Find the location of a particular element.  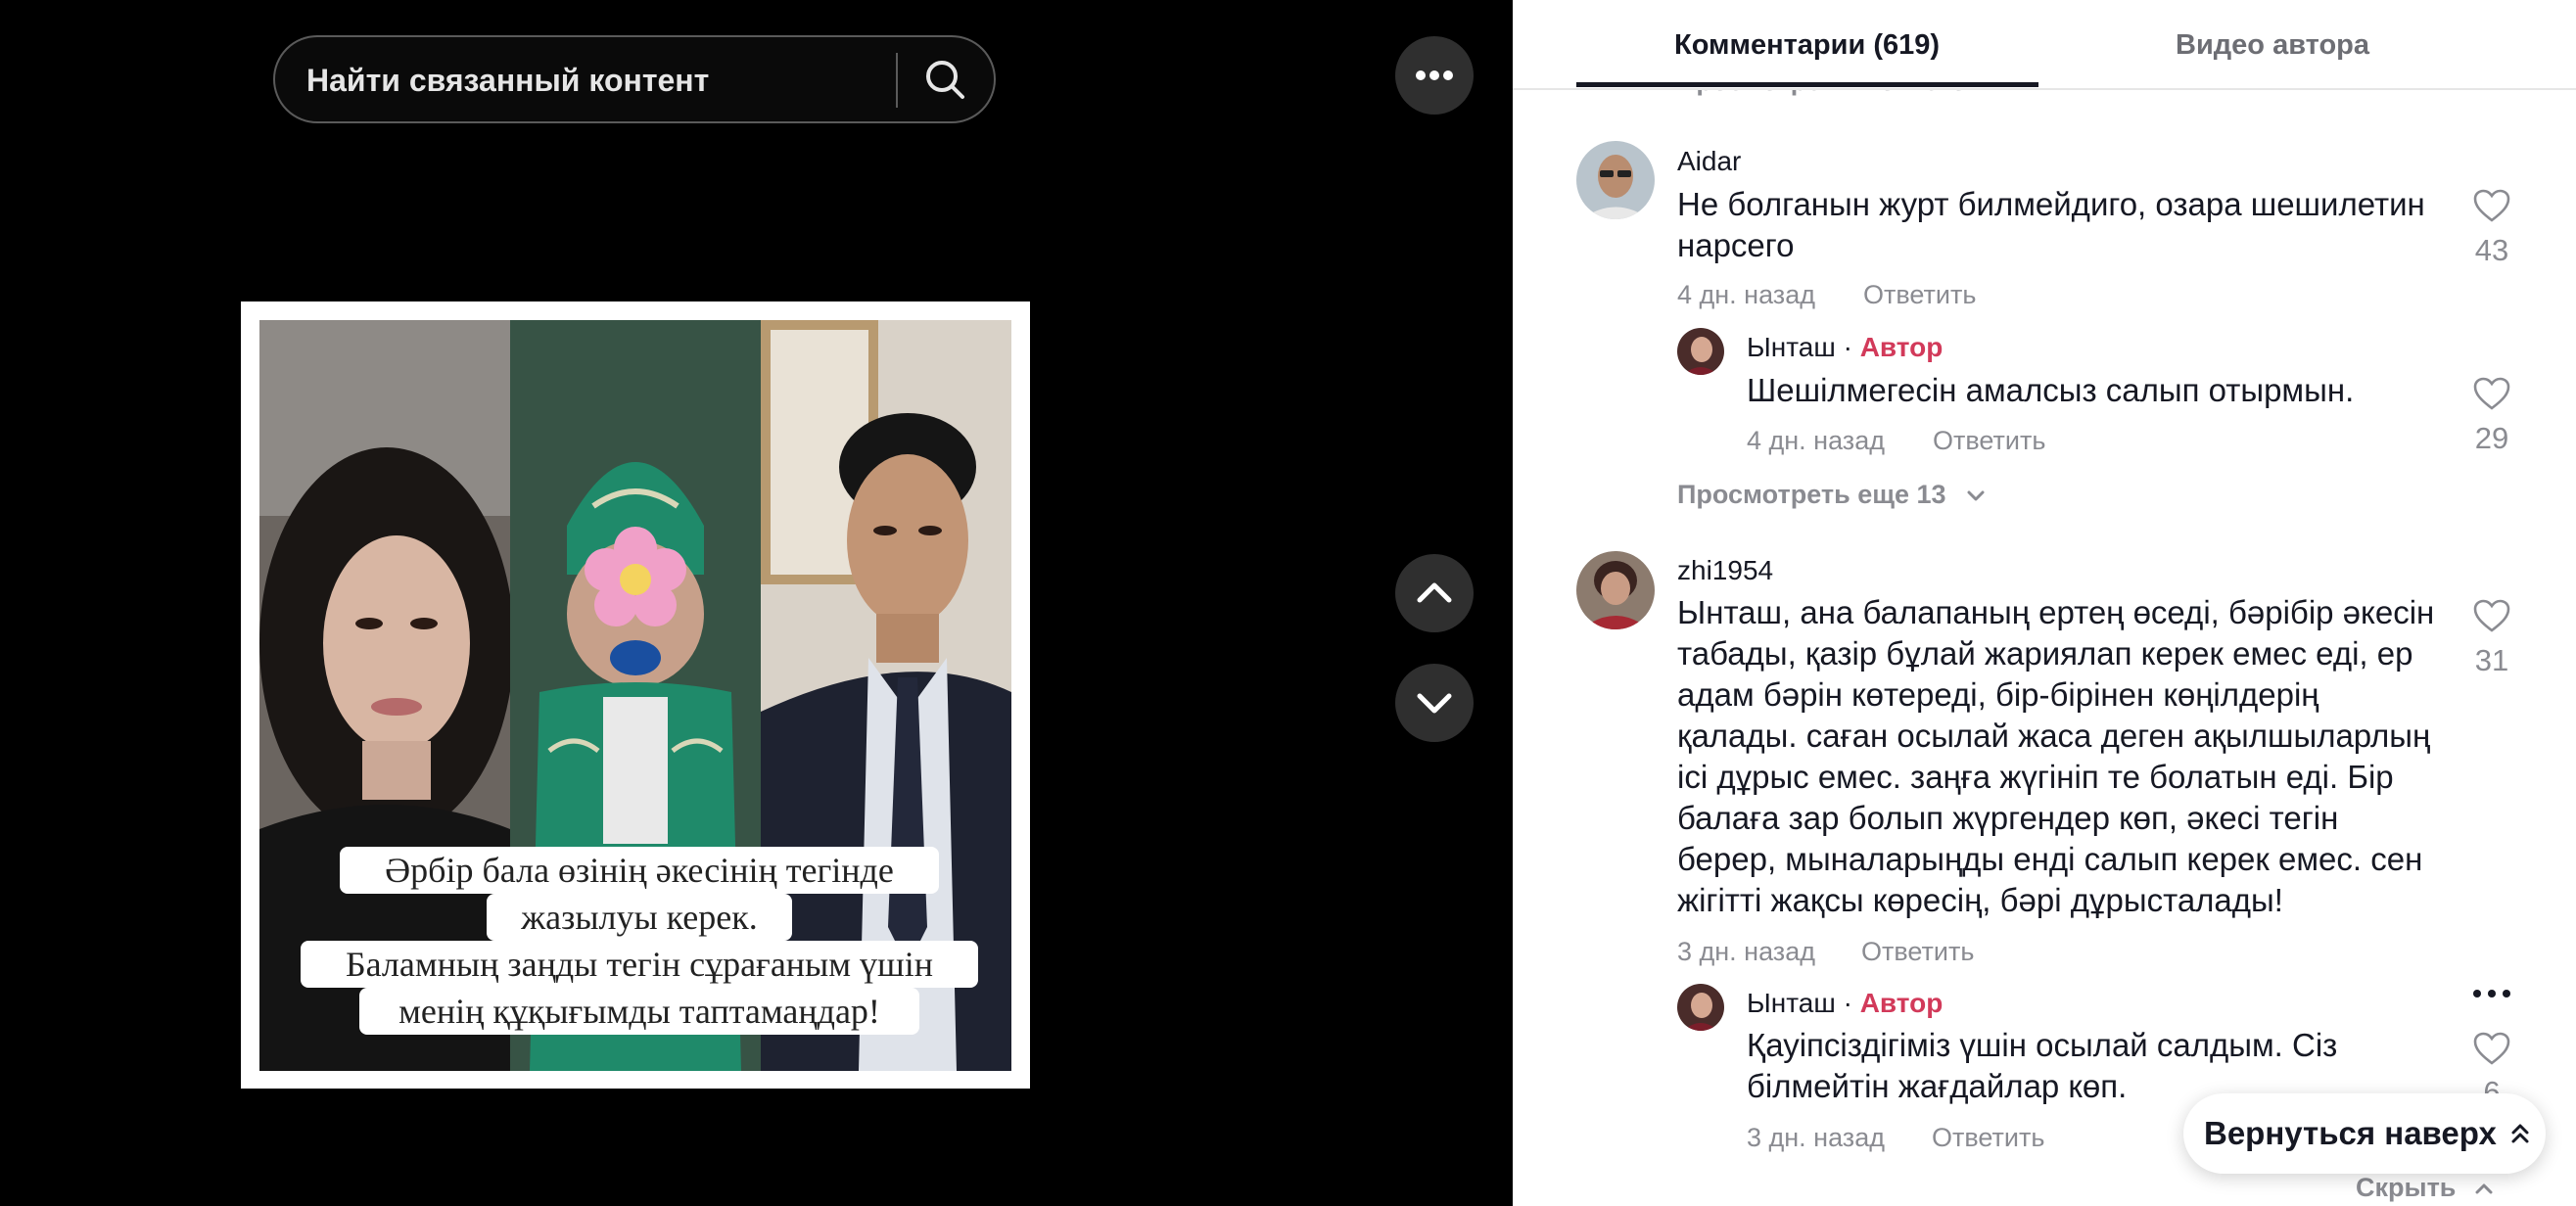

search-icon is located at coordinates (945, 80).